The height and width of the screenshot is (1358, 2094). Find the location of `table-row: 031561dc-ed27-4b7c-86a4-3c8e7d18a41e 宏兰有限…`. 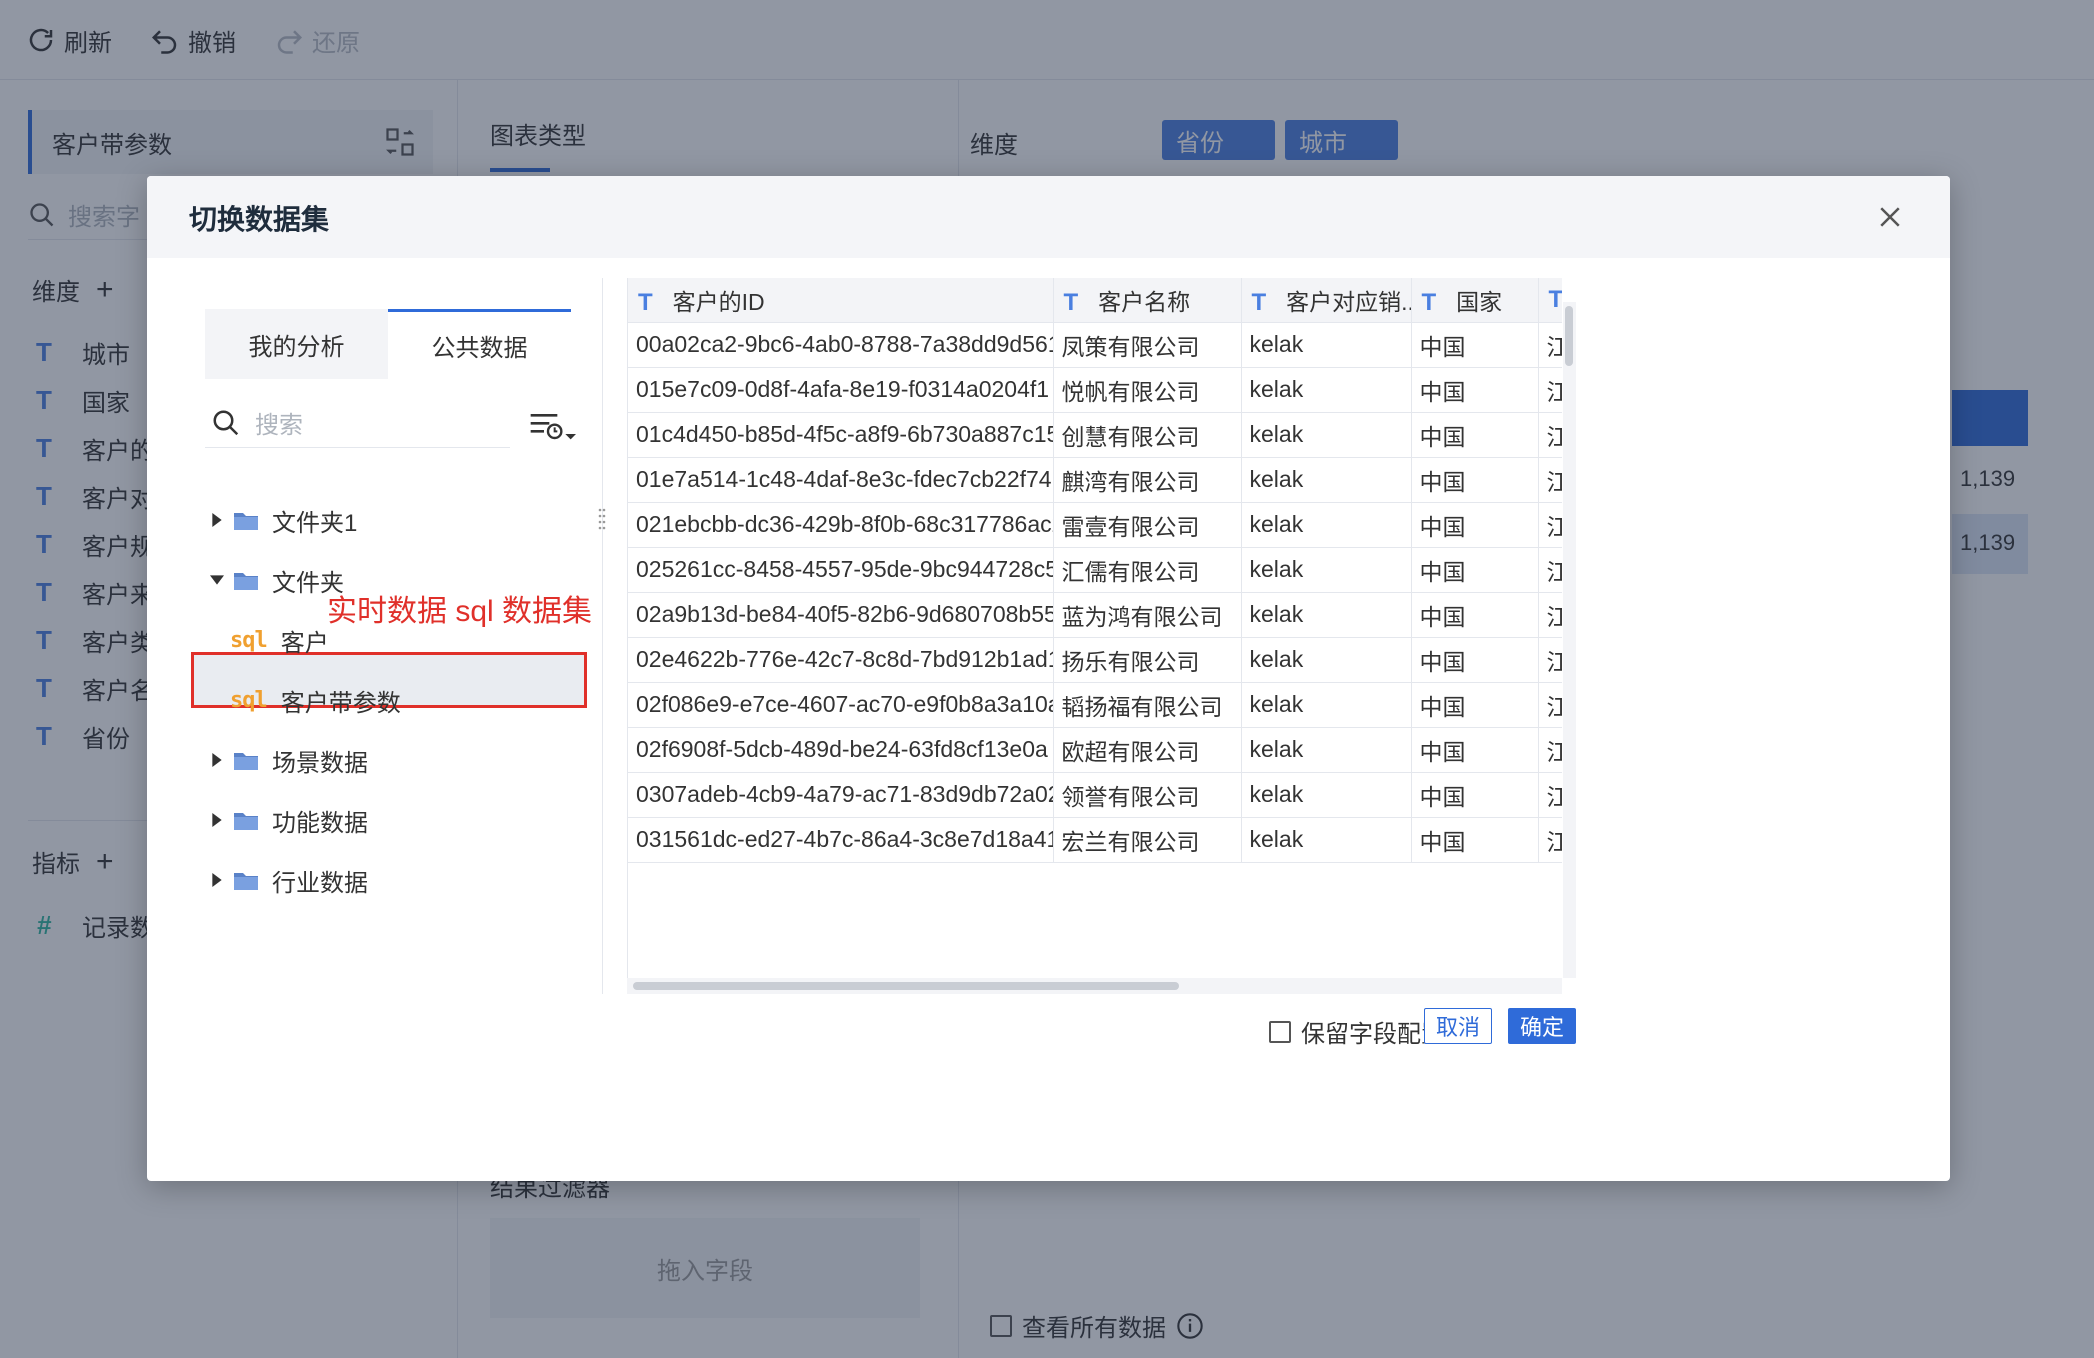

table-row: 031561dc-ed27-4b7c-86a4-3c8e7d18a41e 宏兰有限… is located at coordinates (1095, 840).